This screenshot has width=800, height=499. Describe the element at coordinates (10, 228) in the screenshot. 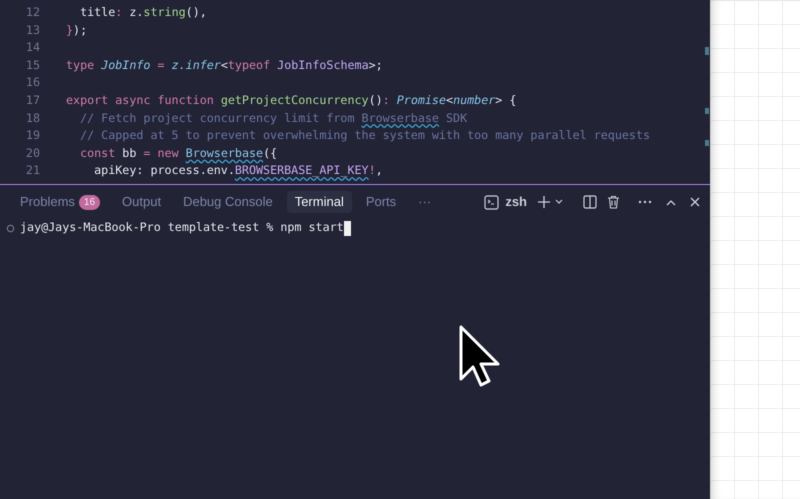

I see `circle-icon` at that location.